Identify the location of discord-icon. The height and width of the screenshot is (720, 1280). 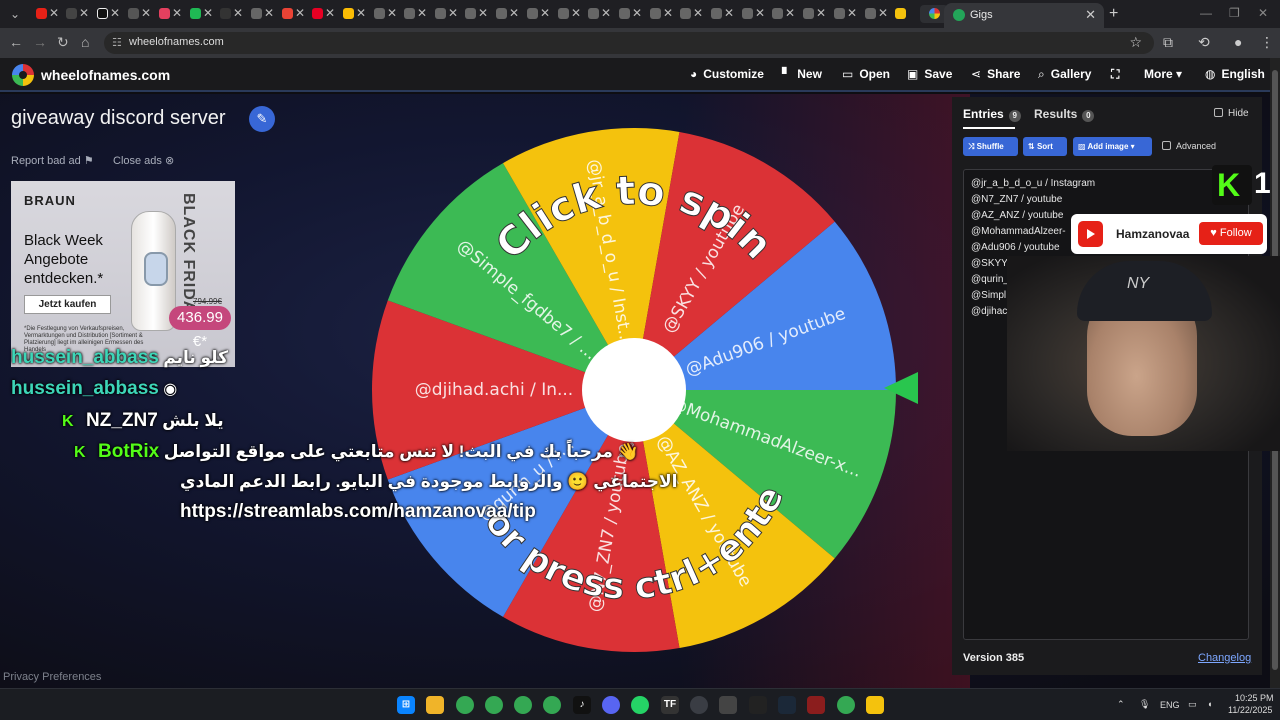
(611, 705).